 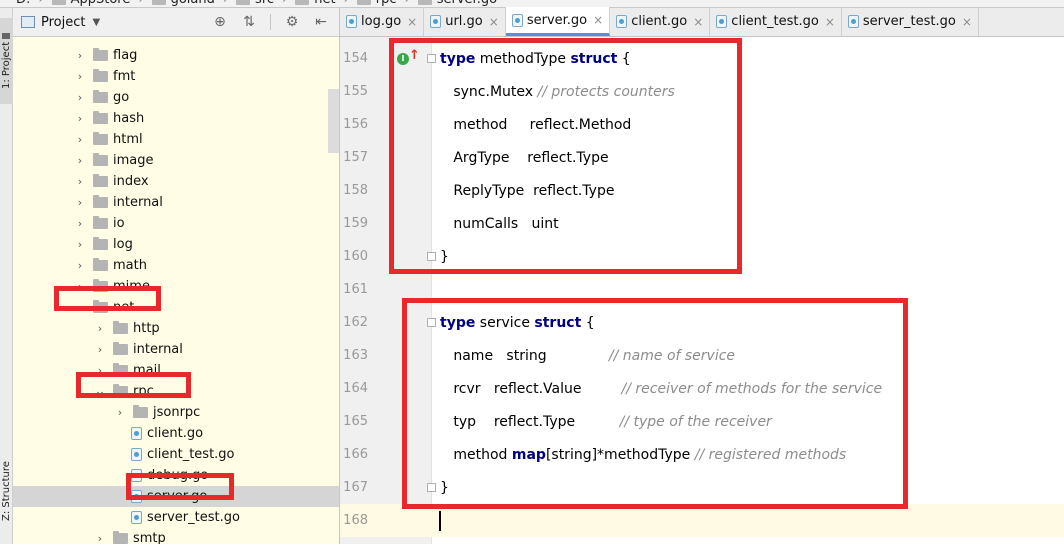 What do you see at coordinates (355, 289) in the screenshot?
I see `line-number: 161` at bounding box center [355, 289].